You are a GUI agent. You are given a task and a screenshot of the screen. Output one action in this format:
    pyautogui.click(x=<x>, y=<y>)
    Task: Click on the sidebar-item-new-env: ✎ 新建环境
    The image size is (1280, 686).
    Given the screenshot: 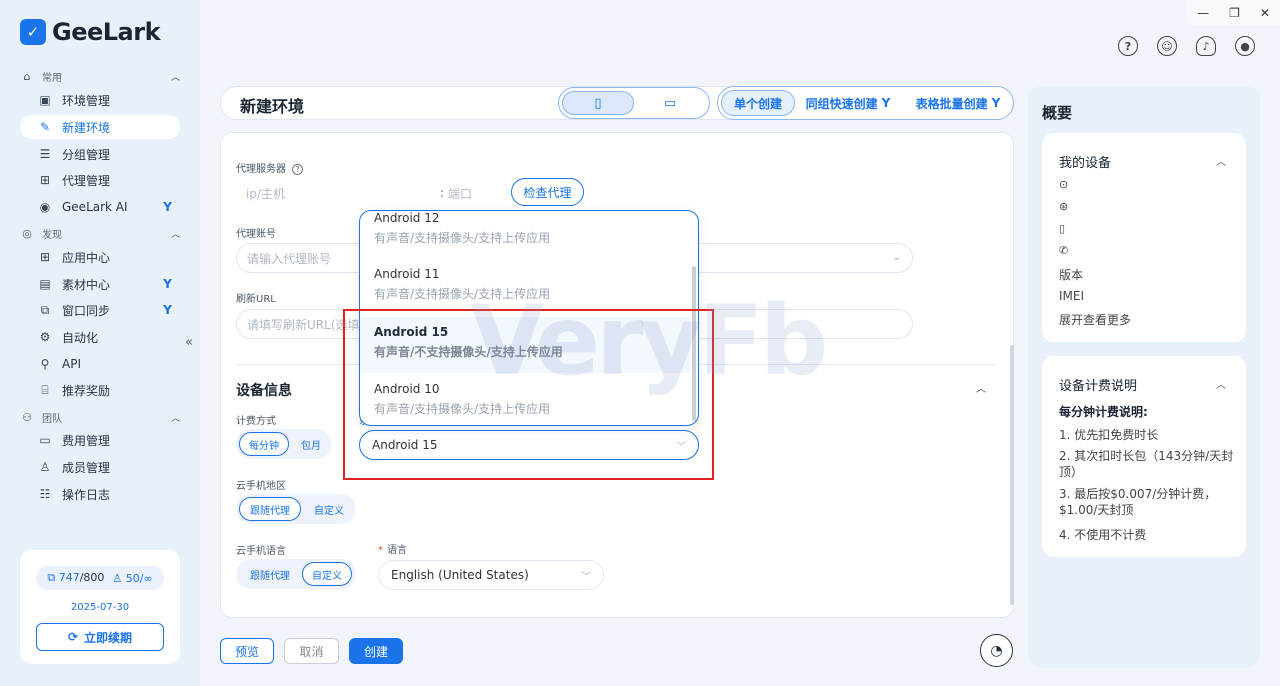 What is the action you would take?
    pyautogui.click(x=100, y=127)
    